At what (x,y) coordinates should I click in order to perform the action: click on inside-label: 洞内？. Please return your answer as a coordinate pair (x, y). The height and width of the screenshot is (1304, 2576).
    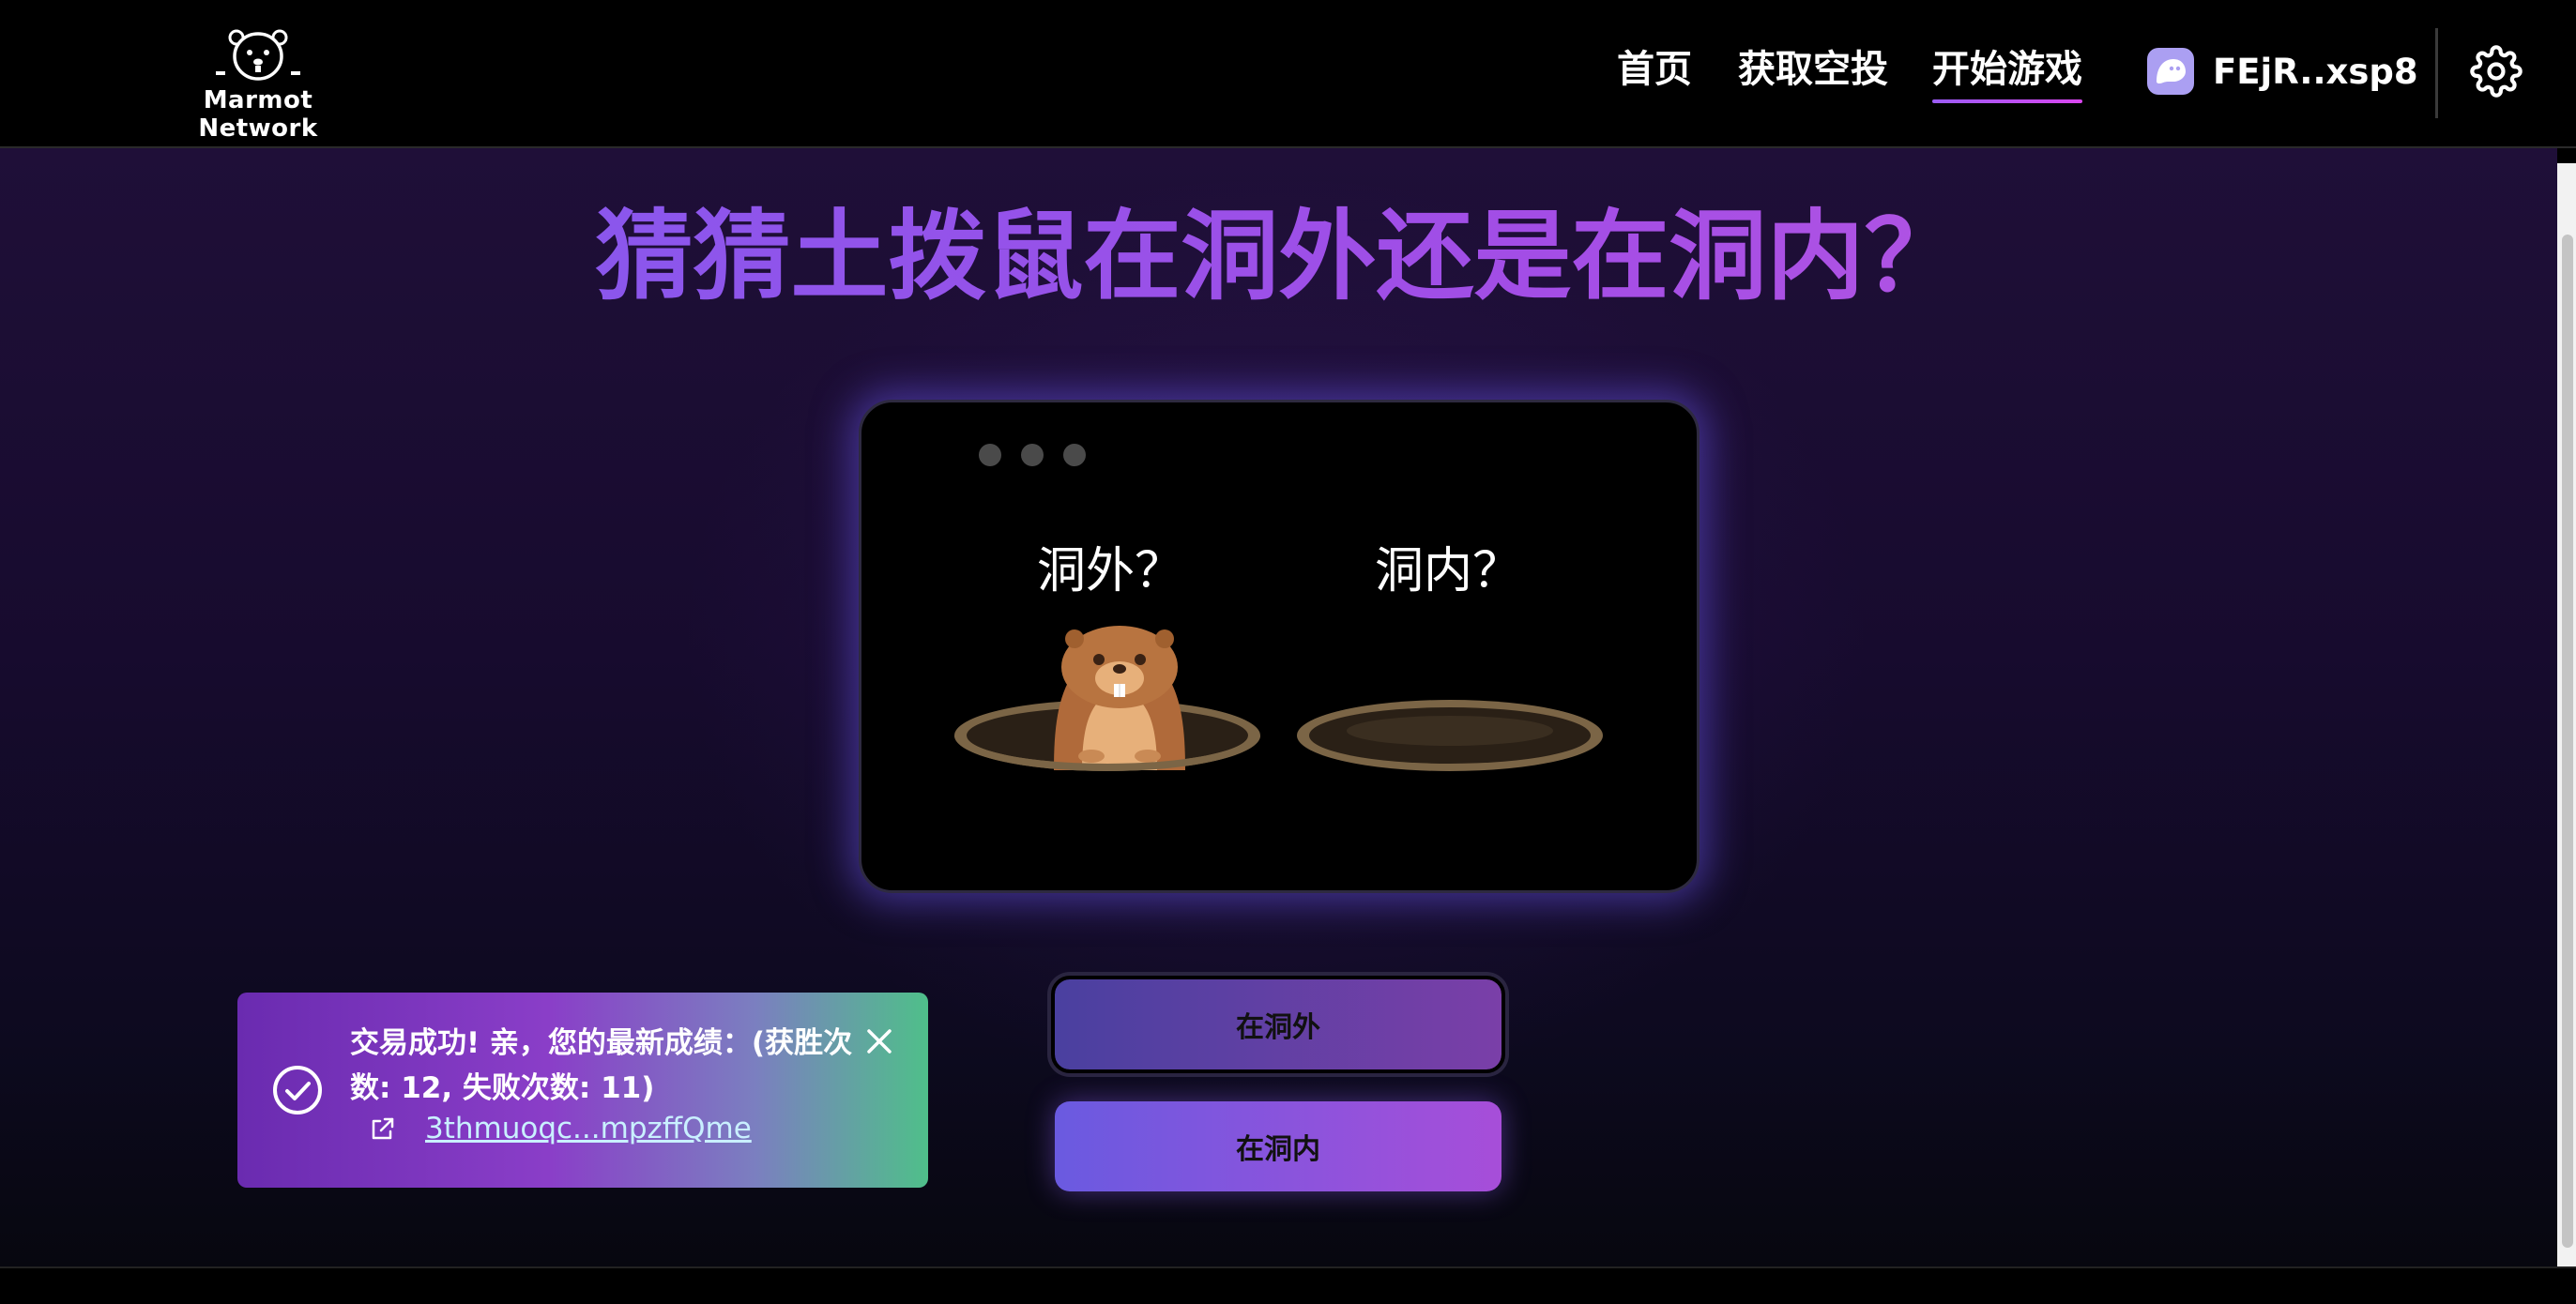
    Looking at the image, I should click on (1447, 571).